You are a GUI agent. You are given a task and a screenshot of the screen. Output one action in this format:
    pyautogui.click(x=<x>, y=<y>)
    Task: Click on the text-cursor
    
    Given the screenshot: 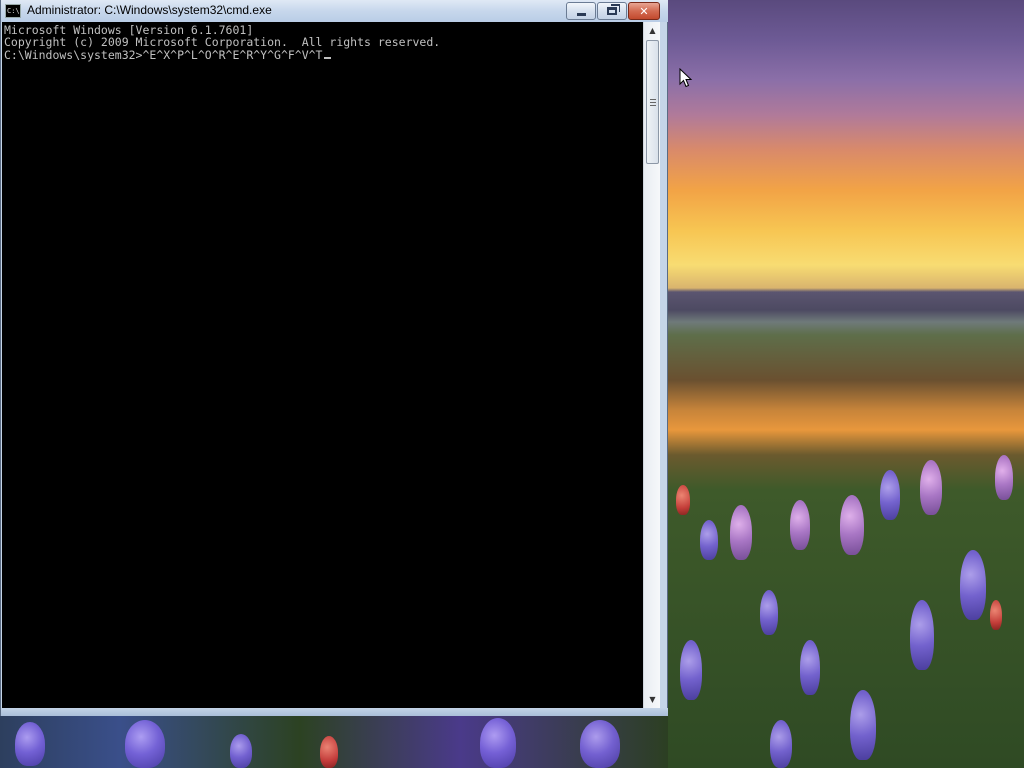 What is the action you would take?
    pyautogui.click(x=327, y=57)
    